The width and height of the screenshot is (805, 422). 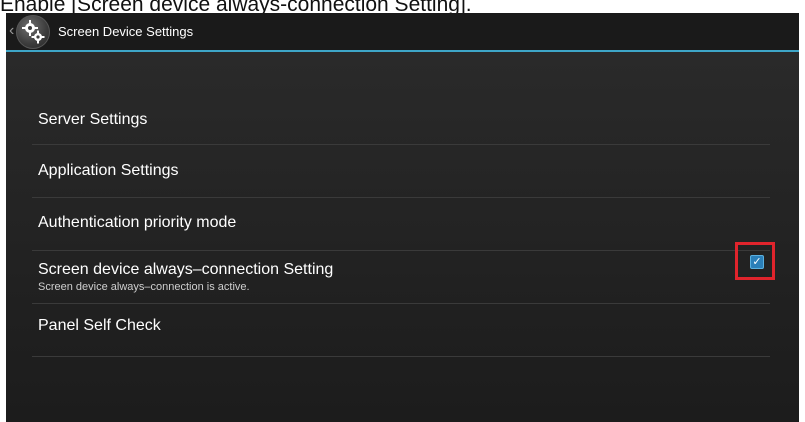 I want to click on settings-item-authentication-priority: Authentication priority mode, so click(x=401, y=224).